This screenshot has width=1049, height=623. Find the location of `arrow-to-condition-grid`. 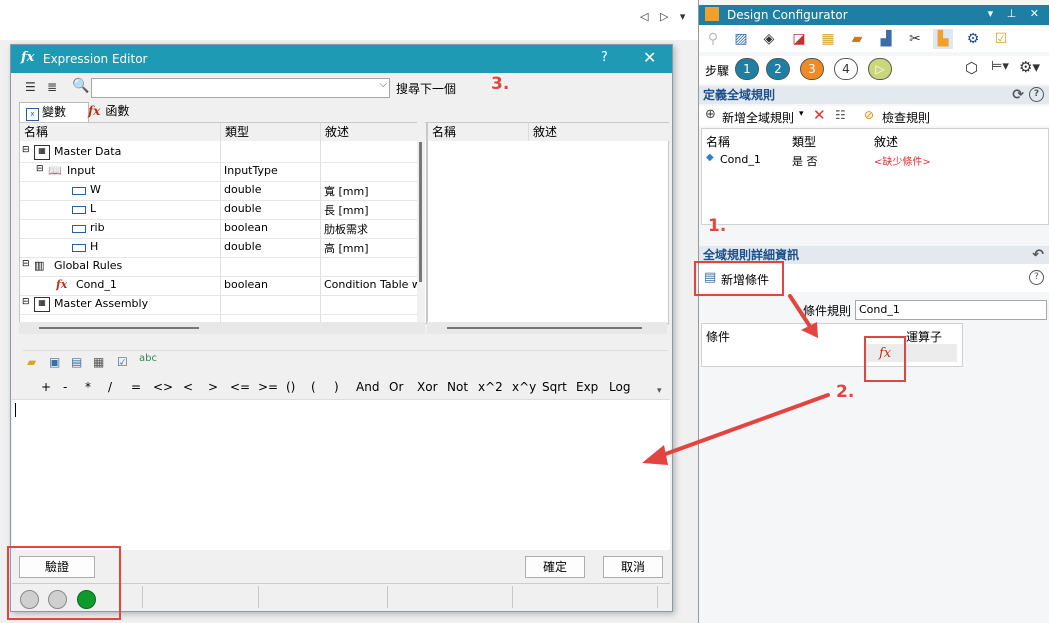

arrow-to-condition-grid is located at coordinates (800, 312).